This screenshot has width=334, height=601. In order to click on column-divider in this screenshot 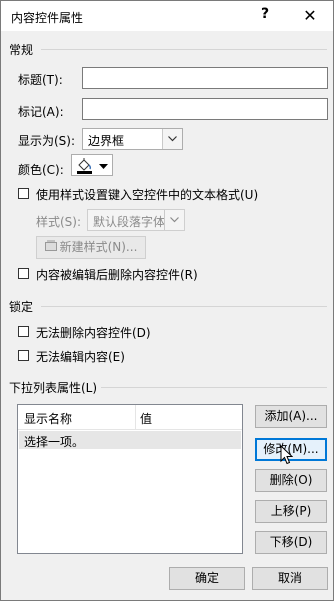, I will do `click(135, 417)`.